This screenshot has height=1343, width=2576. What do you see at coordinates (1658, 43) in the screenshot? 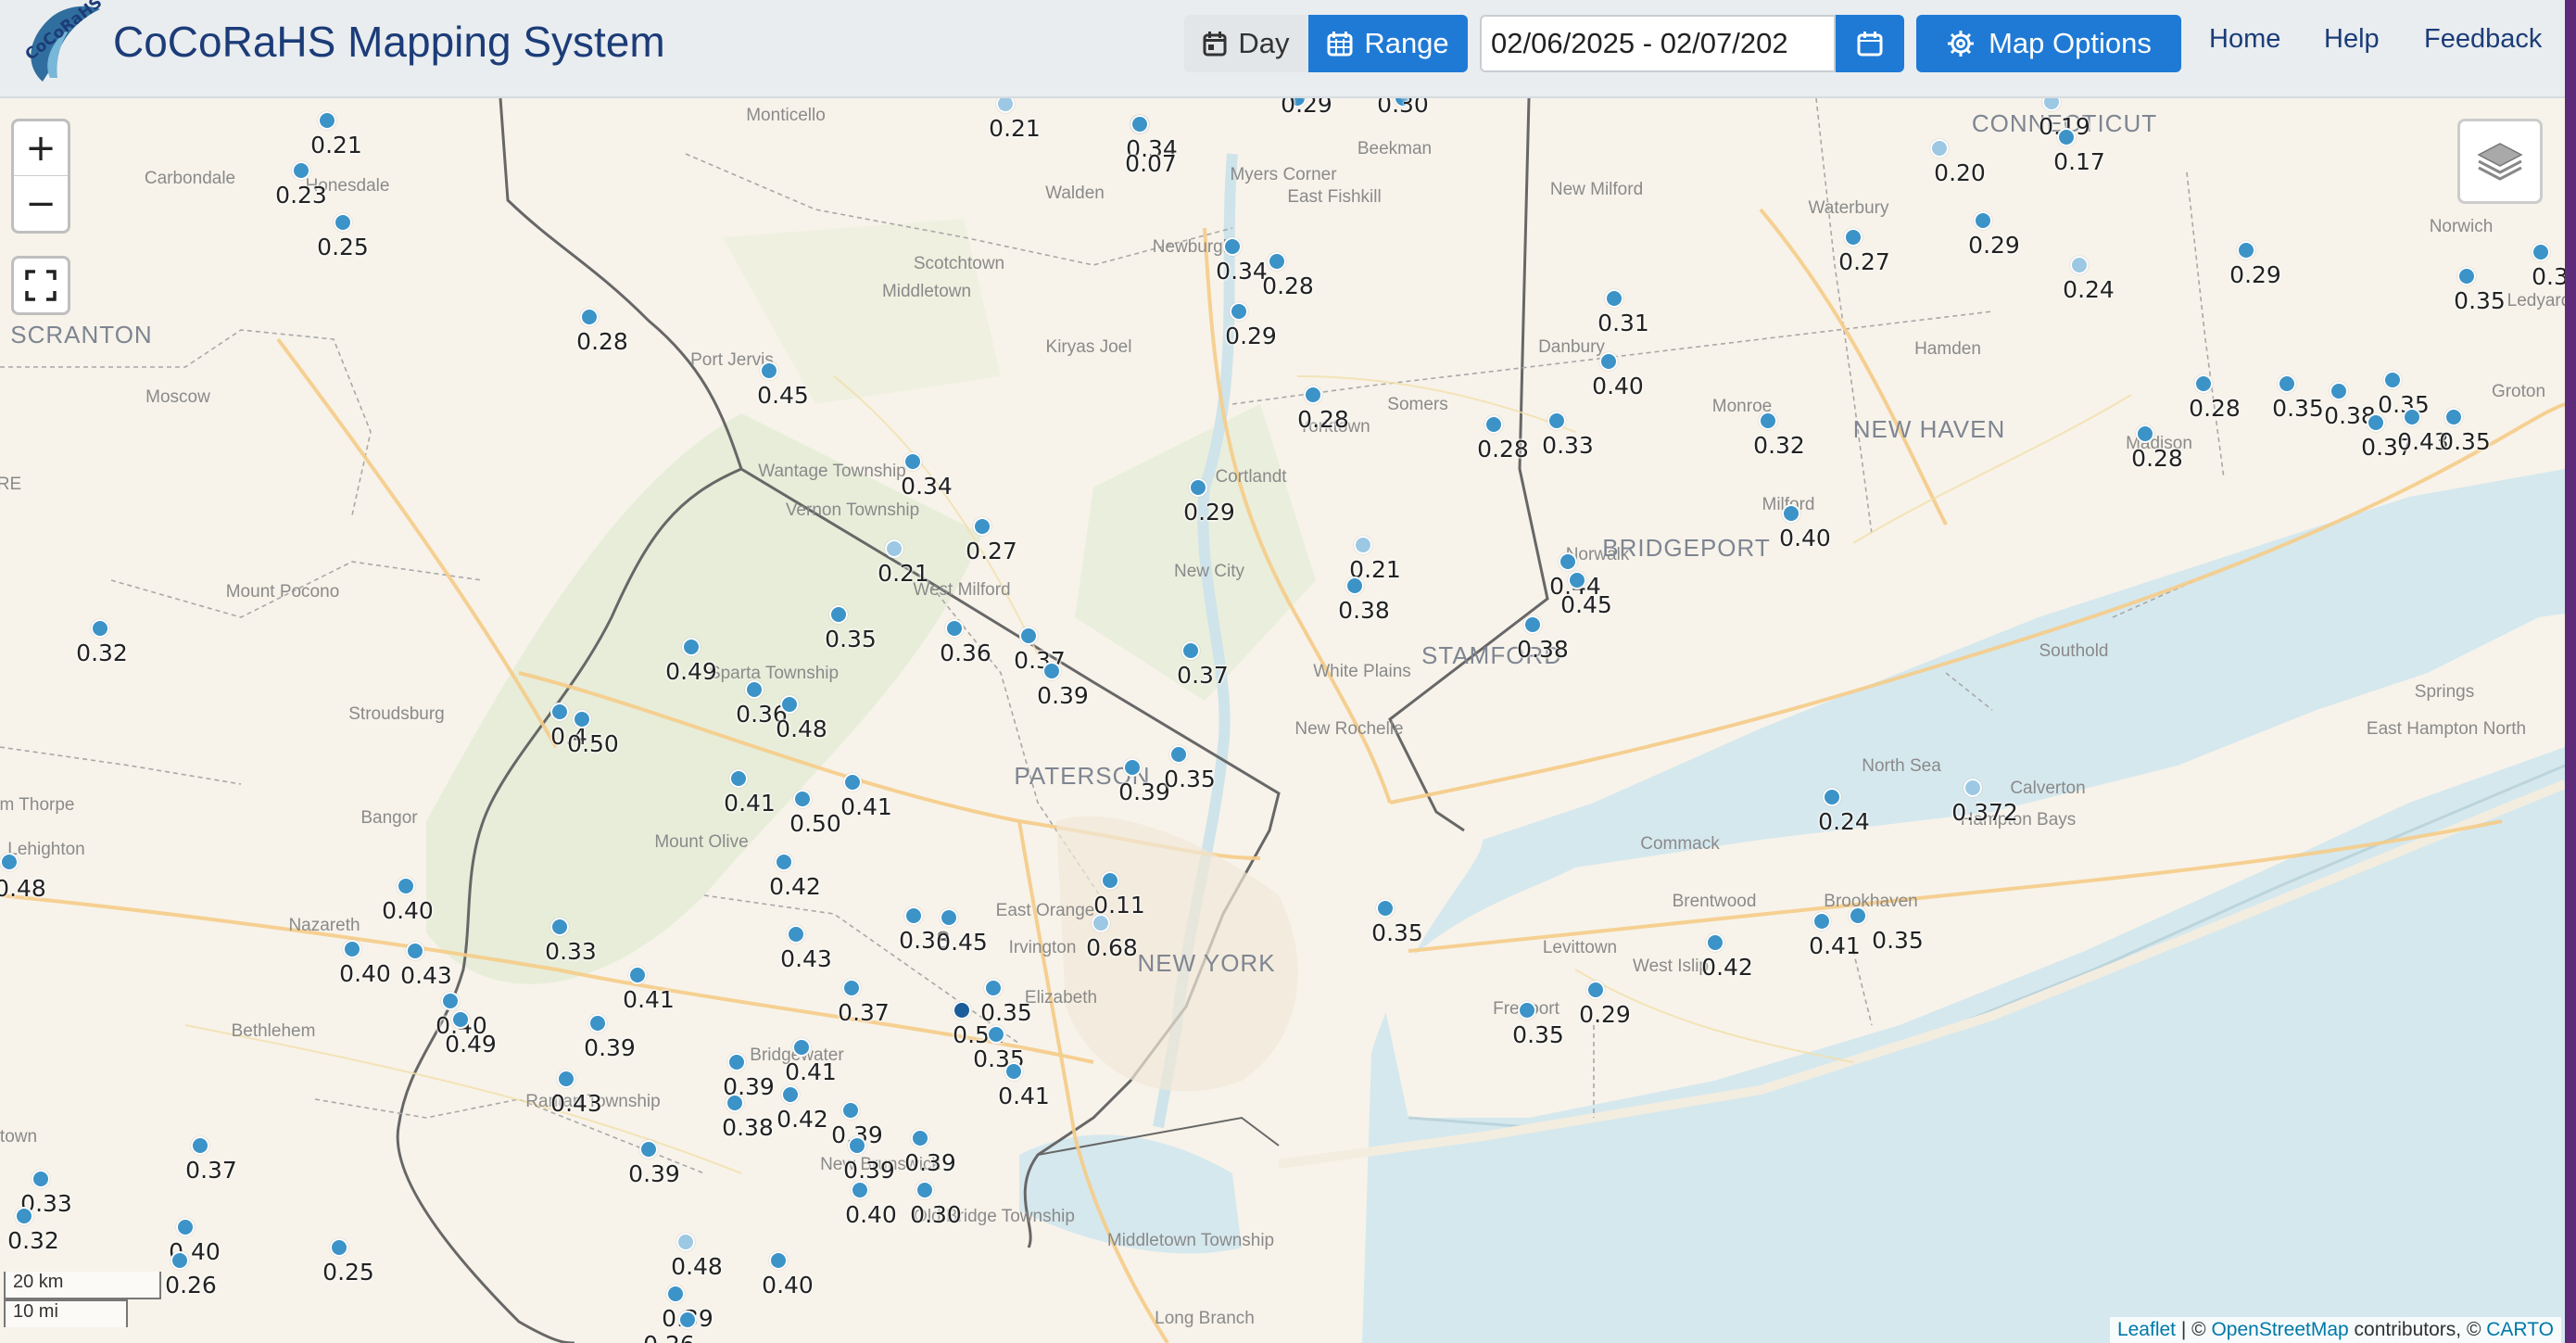
I see `date-range-input: 02/06/2025 - 02/07/202` at bounding box center [1658, 43].